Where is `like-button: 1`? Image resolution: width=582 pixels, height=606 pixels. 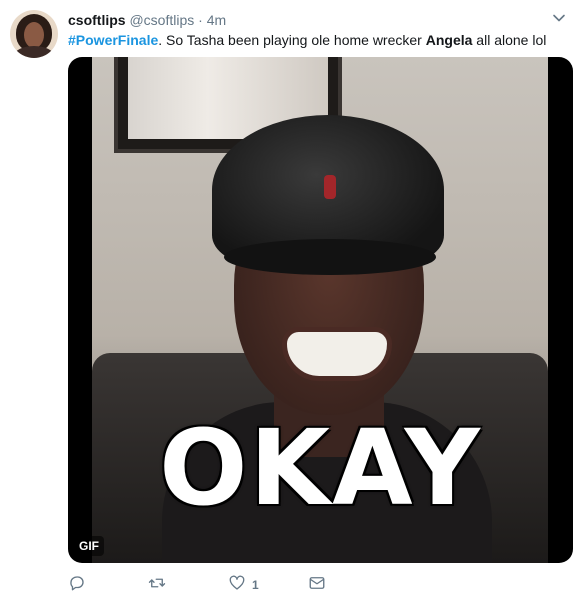
like-button: 1 is located at coordinates (243, 585).